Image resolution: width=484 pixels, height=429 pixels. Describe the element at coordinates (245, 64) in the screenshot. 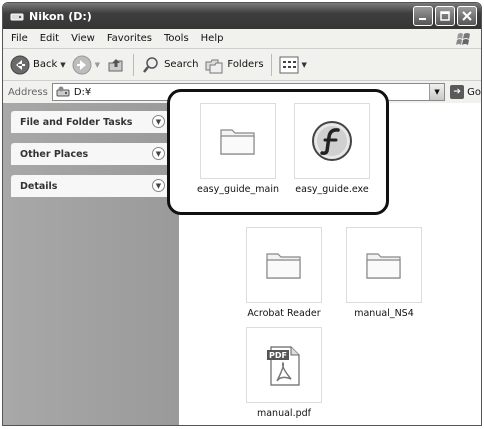

I see `folders-label: Folders` at that location.